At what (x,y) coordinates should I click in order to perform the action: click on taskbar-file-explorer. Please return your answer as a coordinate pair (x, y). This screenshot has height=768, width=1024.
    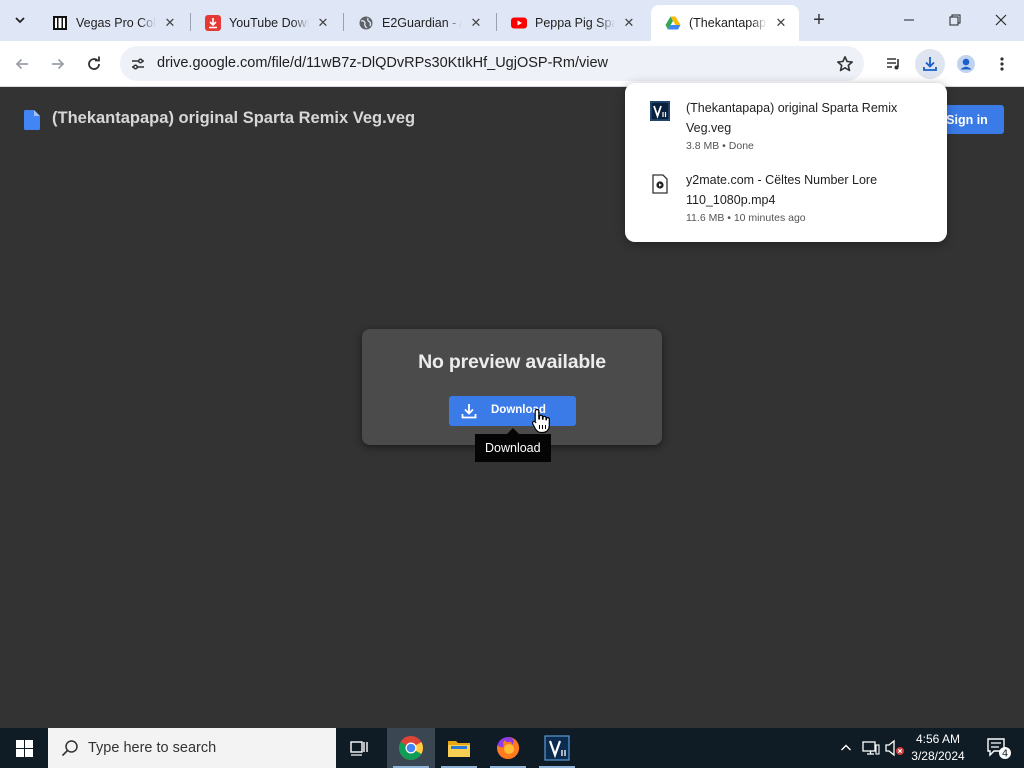
    Looking at the image, I should click on (459, 748).